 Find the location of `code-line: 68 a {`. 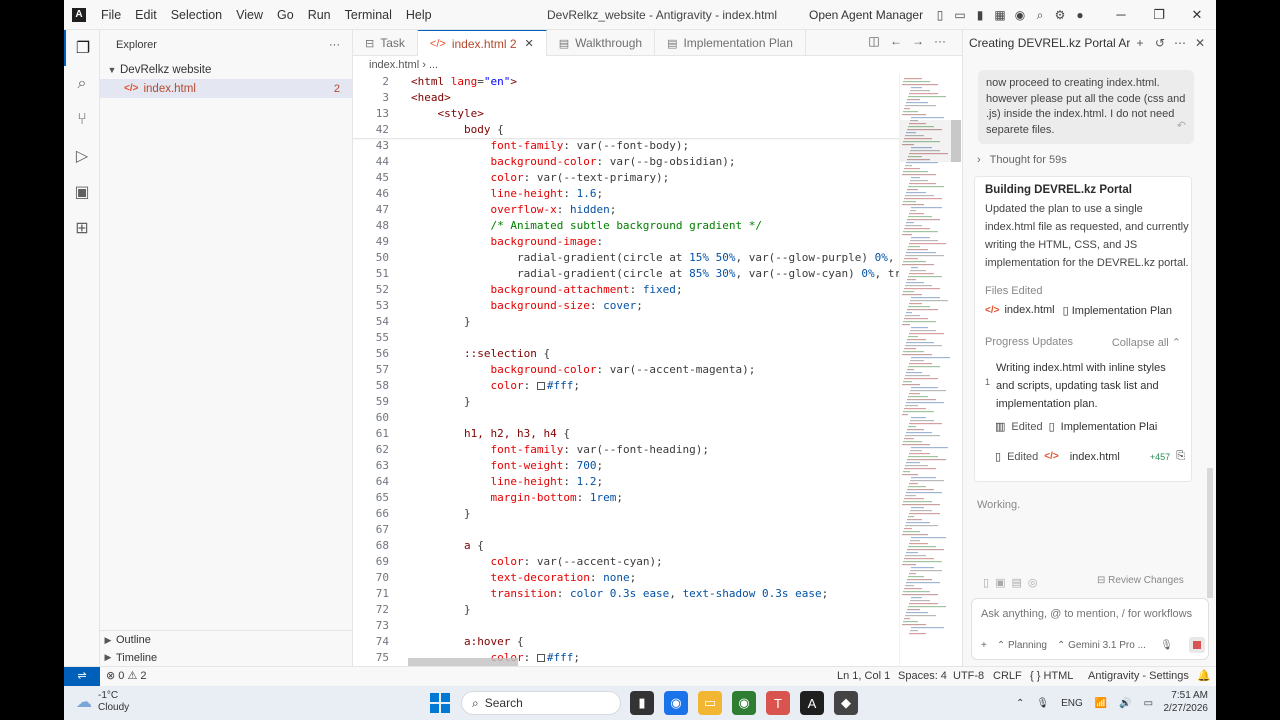

code-line: 68 a { is located at coordinates (626, 546).